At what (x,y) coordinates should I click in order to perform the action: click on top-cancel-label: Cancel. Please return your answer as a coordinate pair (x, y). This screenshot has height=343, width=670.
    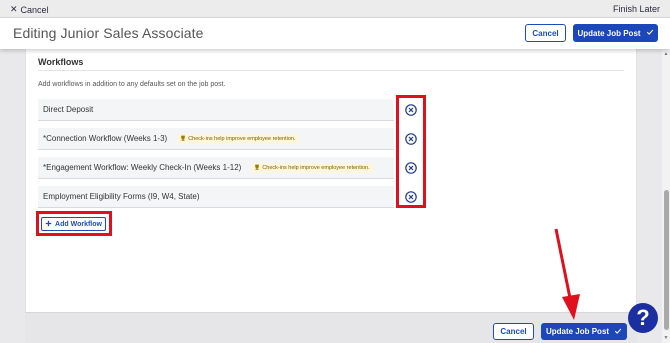
    Looking at the image, I should click on (34, 9).